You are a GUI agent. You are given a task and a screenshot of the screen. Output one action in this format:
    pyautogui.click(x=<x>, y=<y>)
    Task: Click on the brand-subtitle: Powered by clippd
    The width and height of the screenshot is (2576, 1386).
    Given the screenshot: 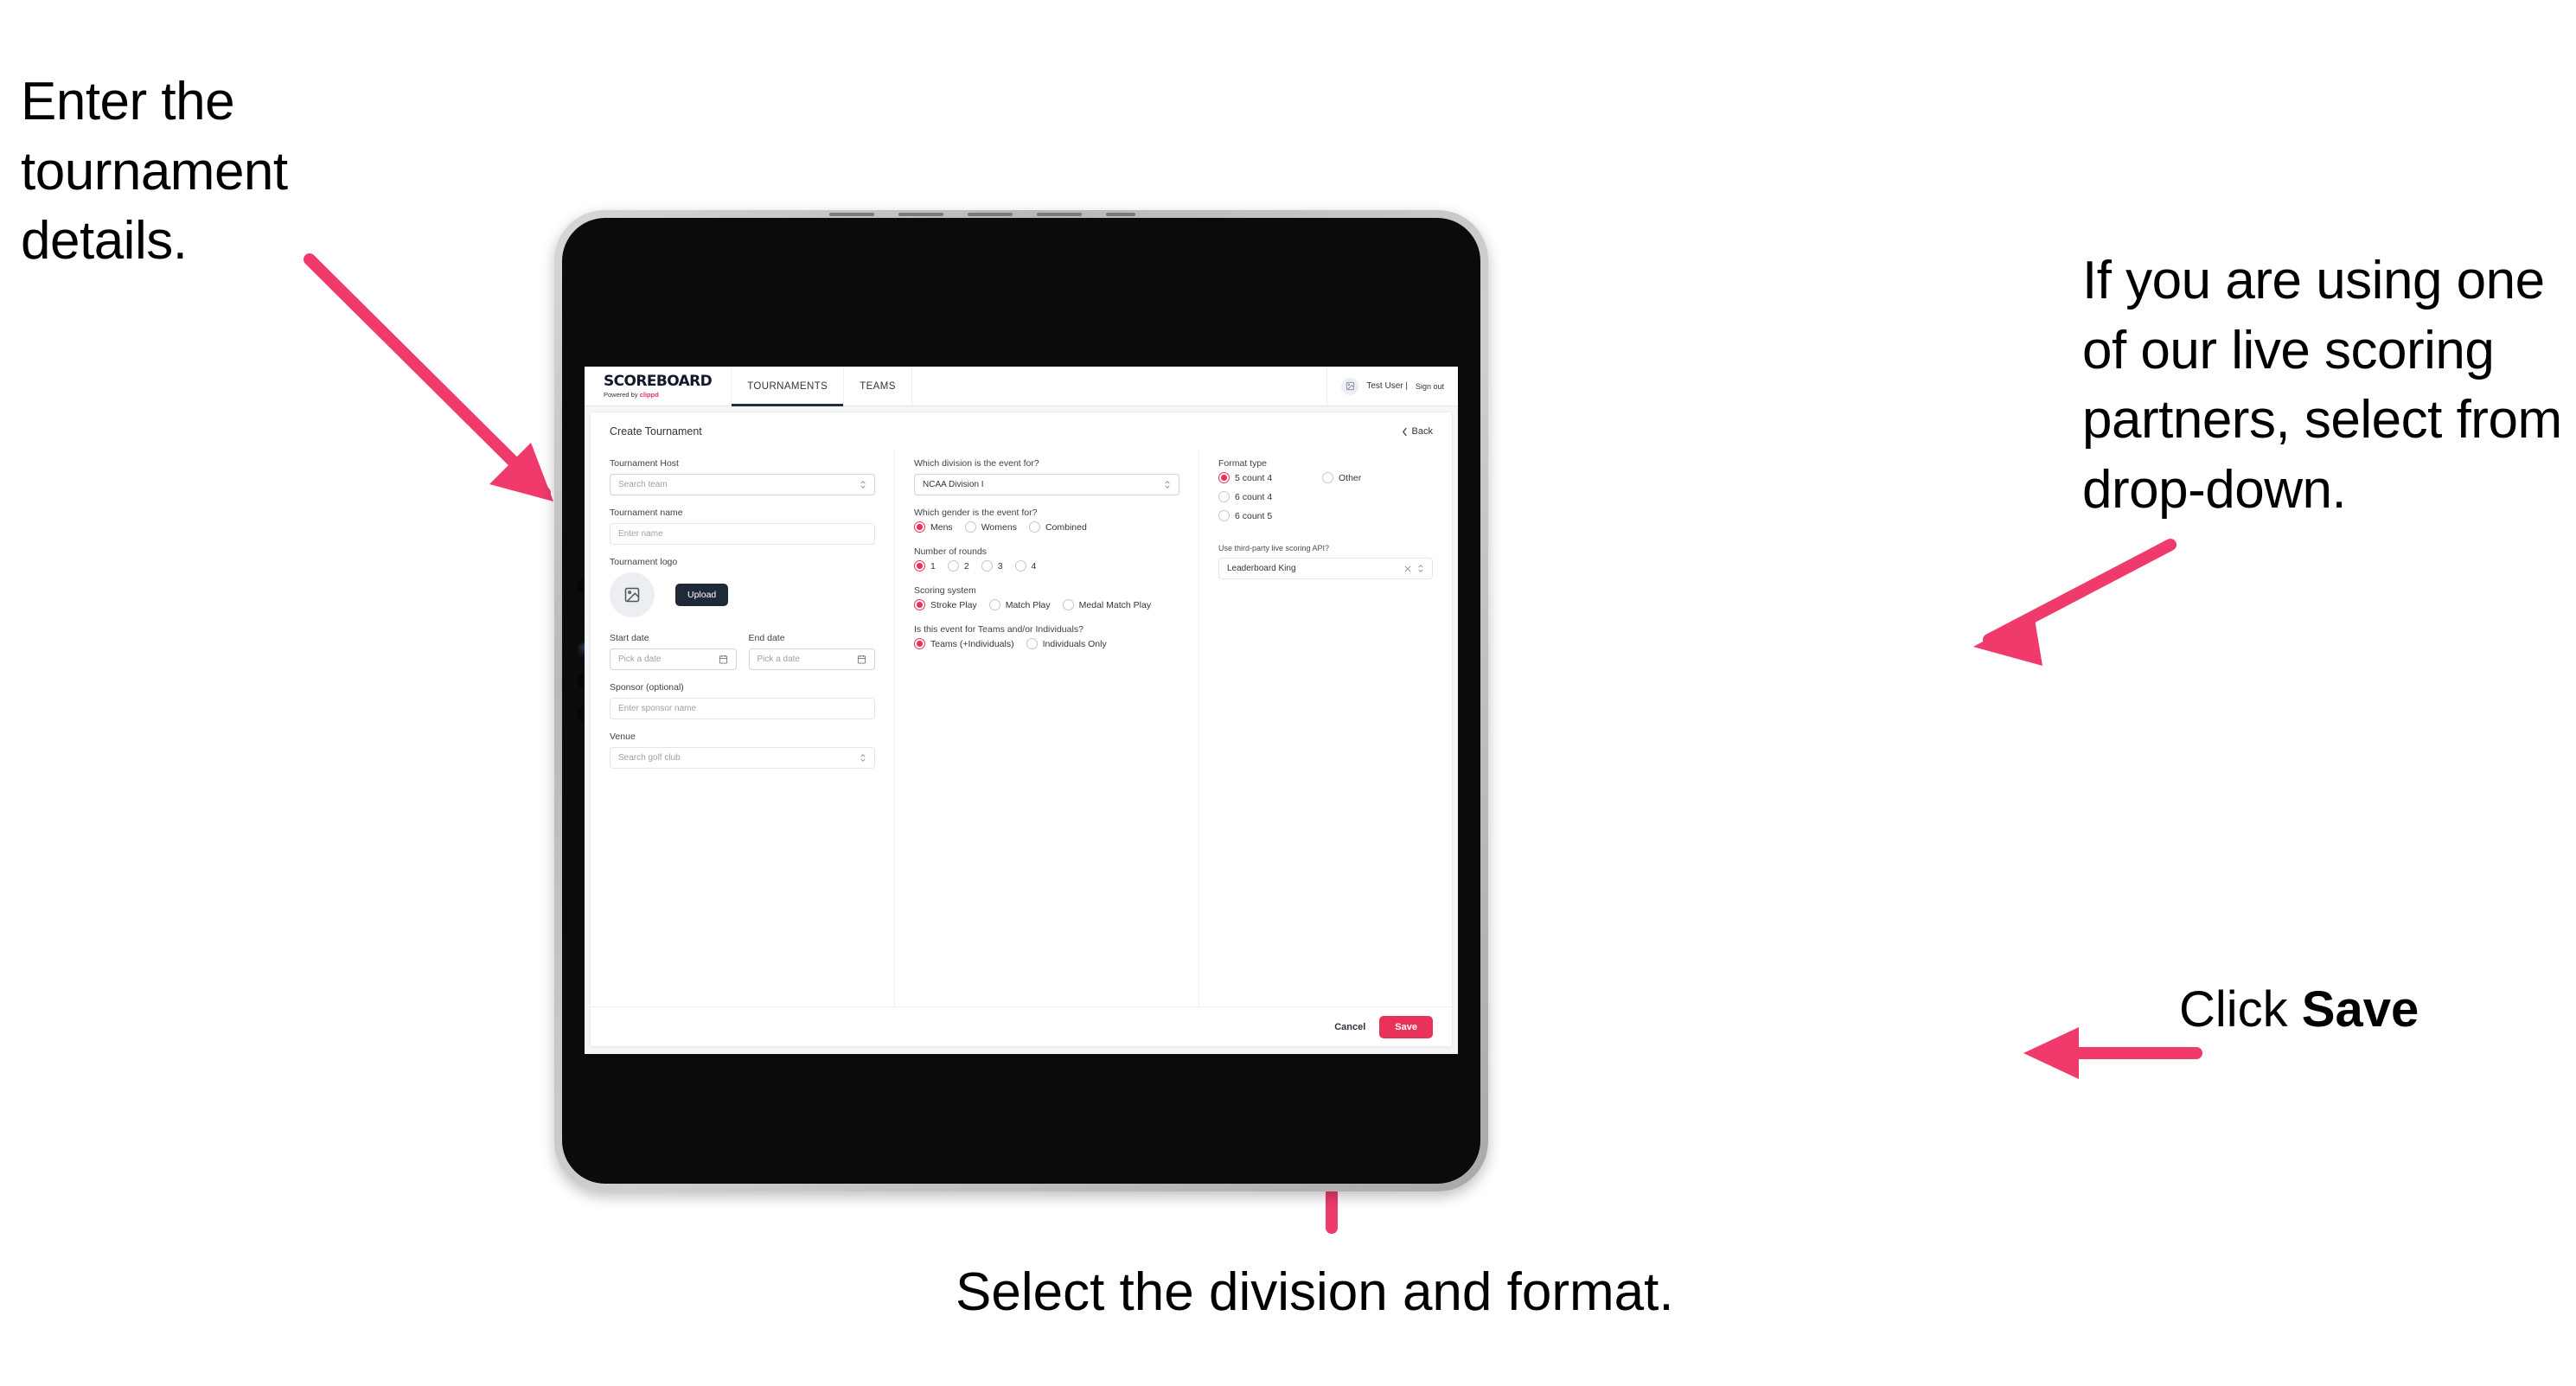 What is the action you would take?
    pyautogui.click(x=658, y=395)
    